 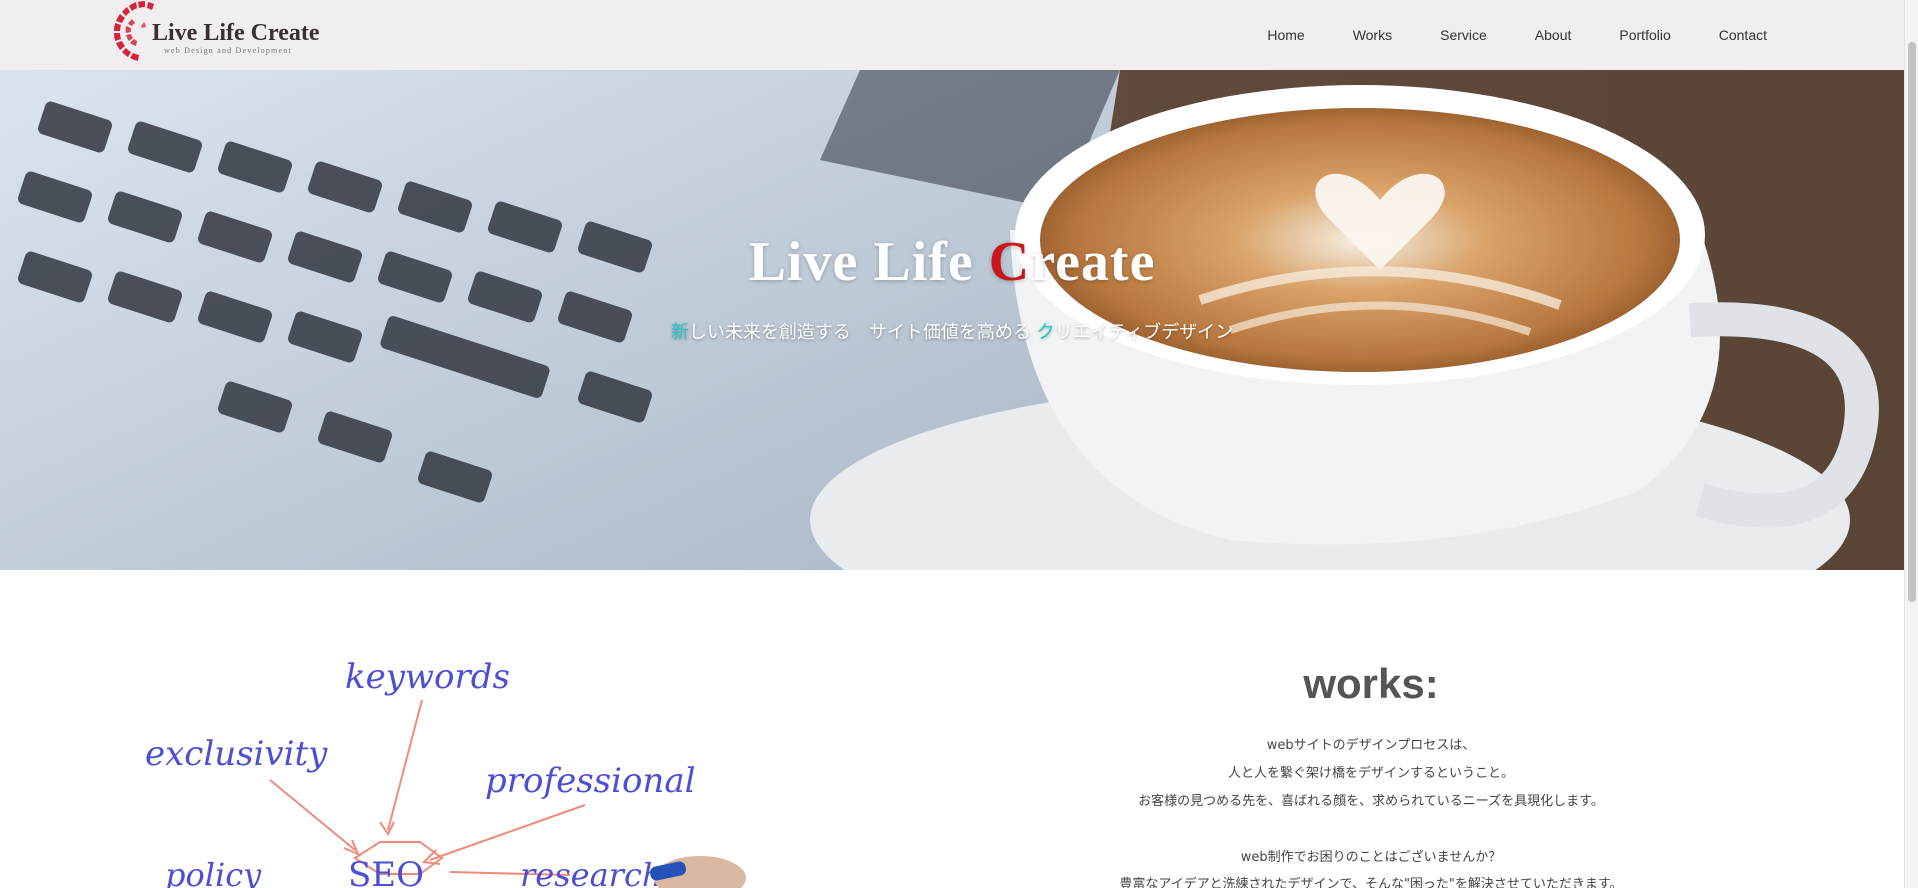 What do you see at coordinates (1372, 35) in the screenshot?
I see `nav-works: Works` at bounding box center [1372, 35].